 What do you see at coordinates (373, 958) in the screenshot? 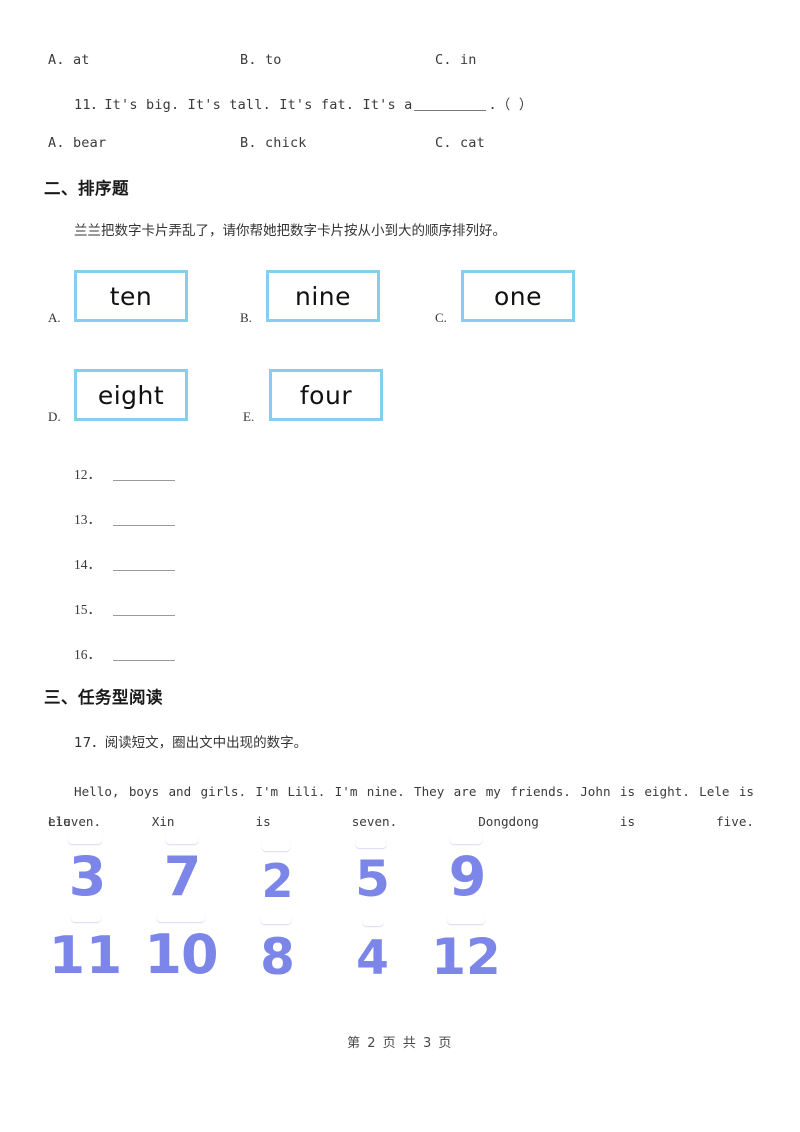
I see `snow-number-glyph: 4` at bounding box center [373, 958].